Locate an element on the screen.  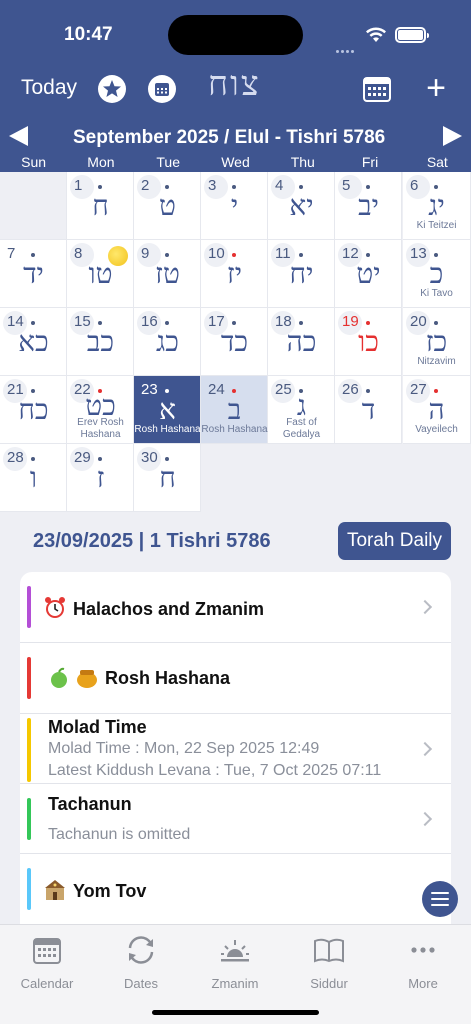
day-cell: 5 יב is located at coordinates (368, 206).